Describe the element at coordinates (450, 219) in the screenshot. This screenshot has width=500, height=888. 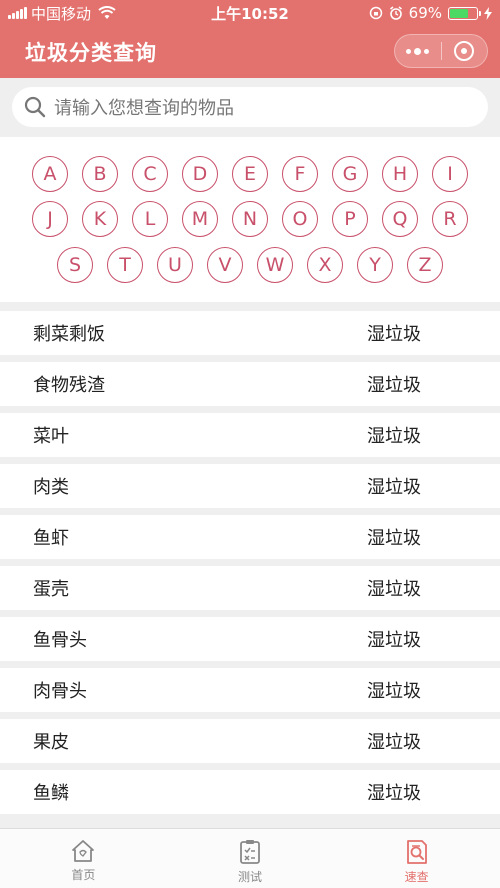
I see `letter-button: R` at that location.